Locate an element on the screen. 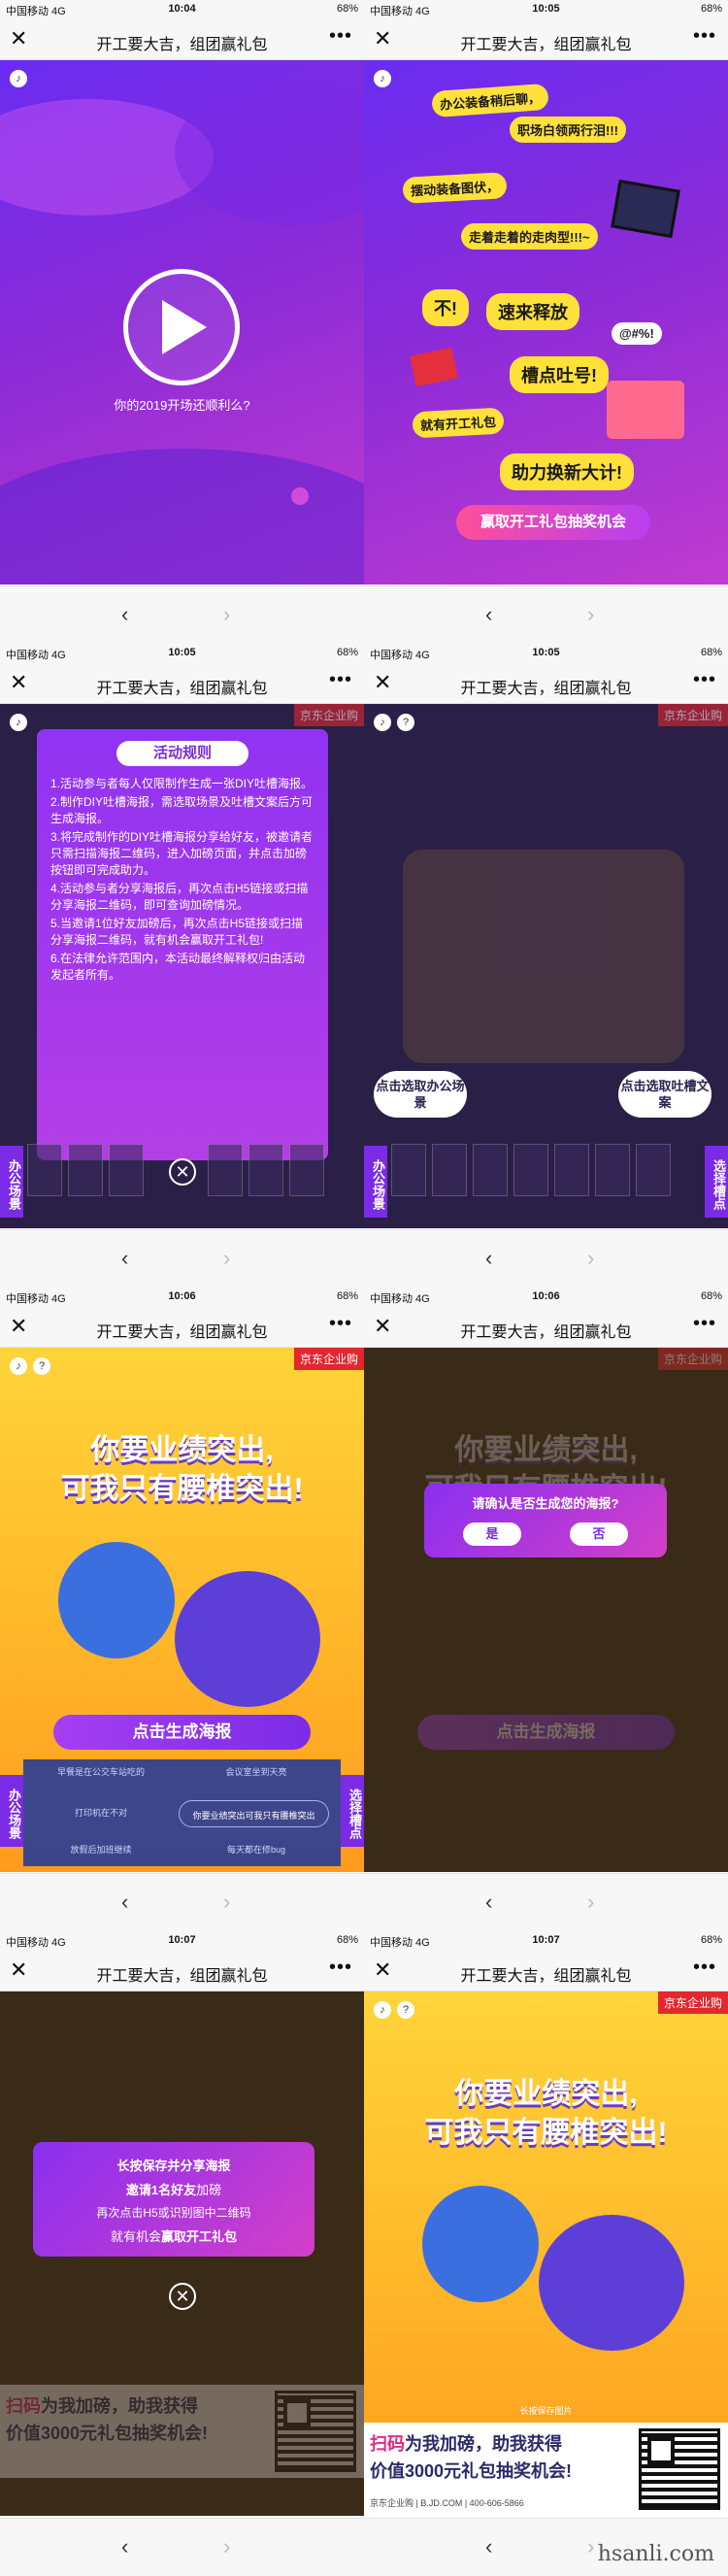 This screenshot has width=728, height=2576. complaint-option-selected: 你要业绩突出可我只有腰椎突出 is located at coordinates (254, 1814).